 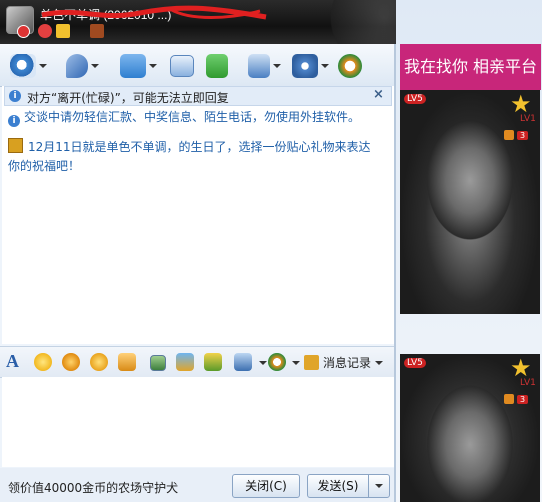 I want to click on my-show-photo: LV5 ★ LV1 3, so click(x=470, y=428).